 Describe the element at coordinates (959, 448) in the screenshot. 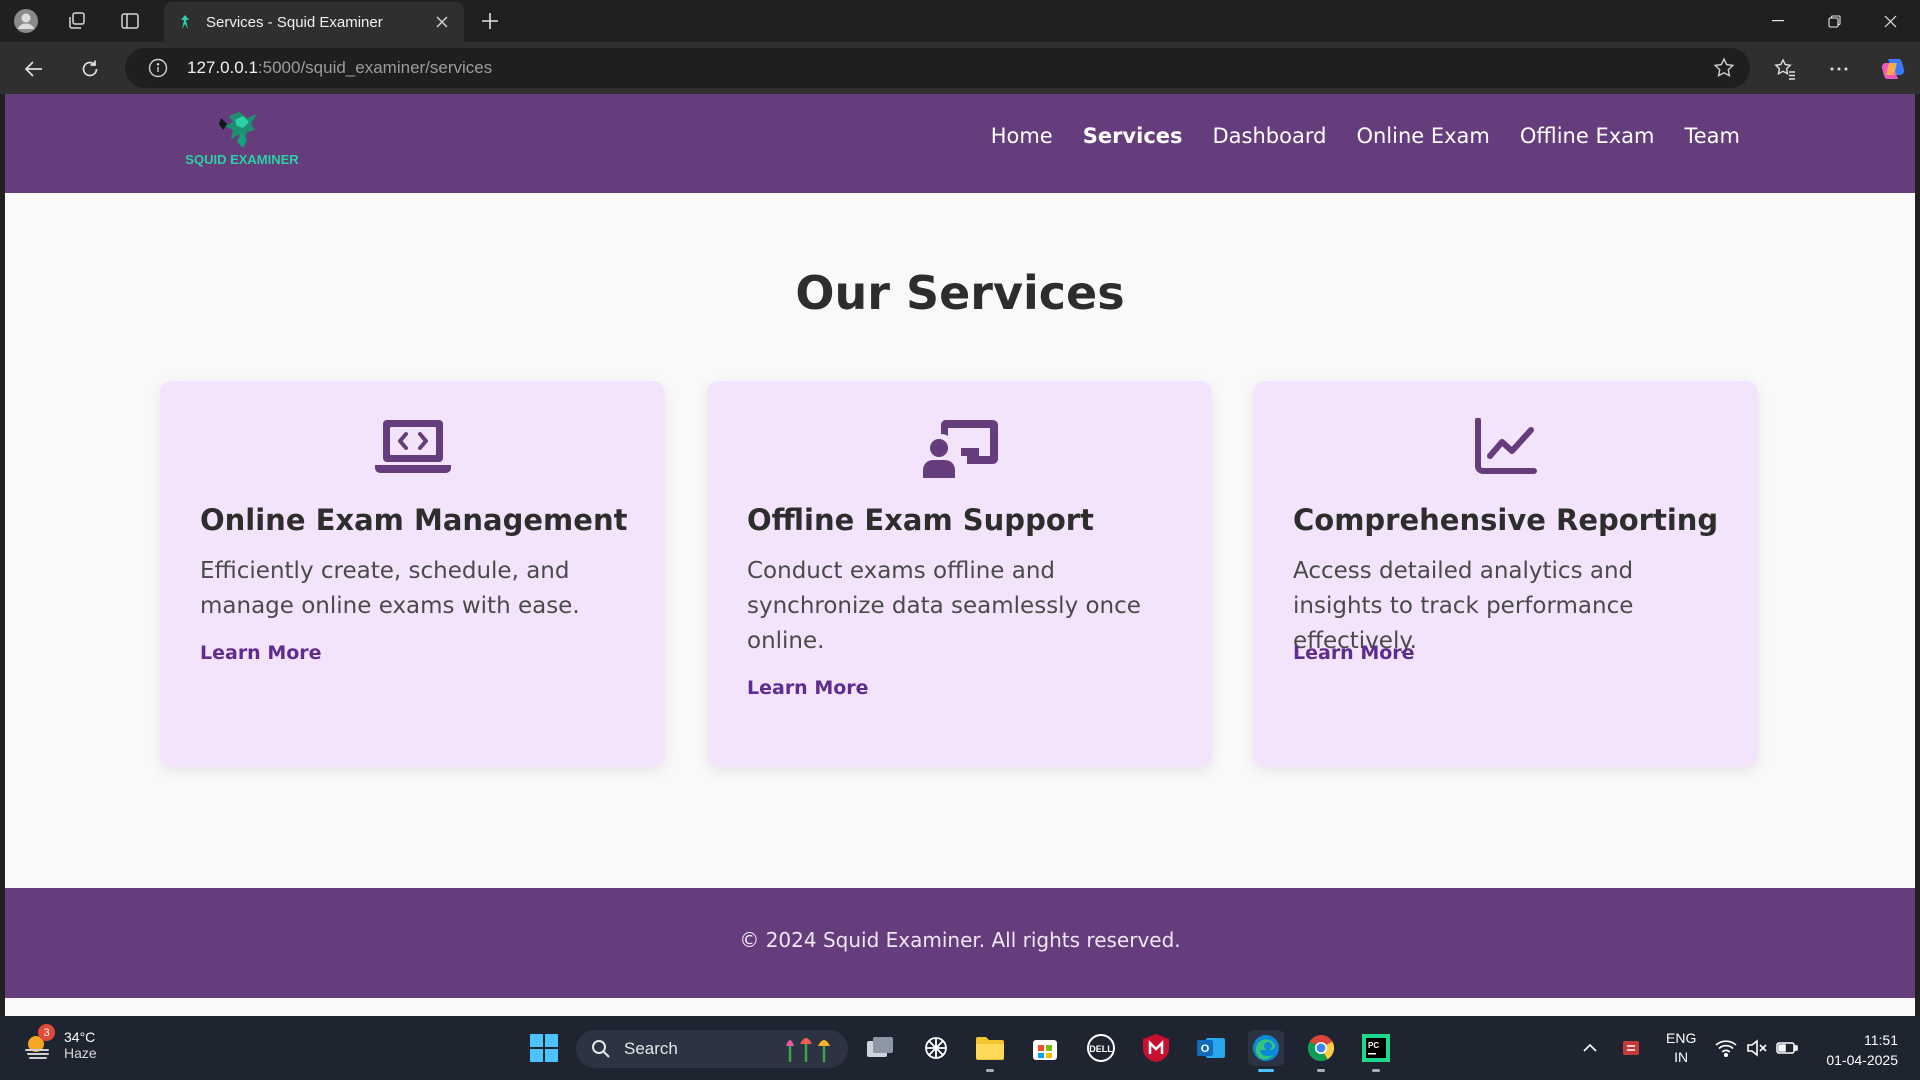

I see `chalkboard-teacher-icon` at that location.